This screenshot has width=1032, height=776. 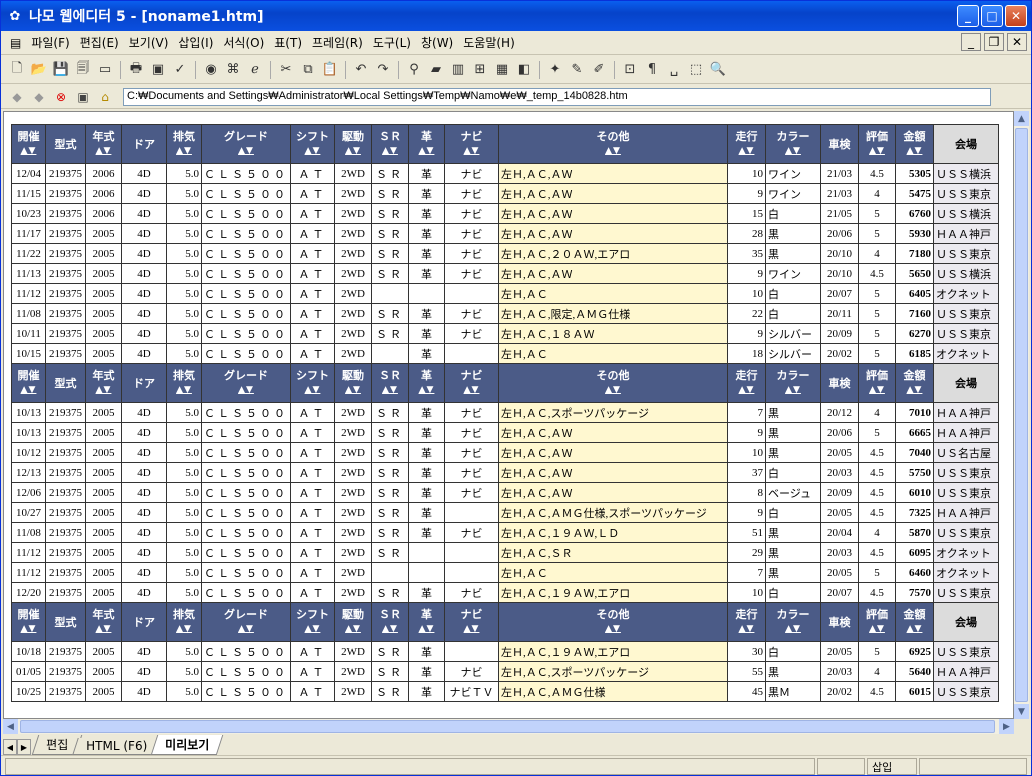 What do you see at coordinates (555, 70) in the screenshot?
I see `tools-icon: ✦` at bounding box center [555, 70].